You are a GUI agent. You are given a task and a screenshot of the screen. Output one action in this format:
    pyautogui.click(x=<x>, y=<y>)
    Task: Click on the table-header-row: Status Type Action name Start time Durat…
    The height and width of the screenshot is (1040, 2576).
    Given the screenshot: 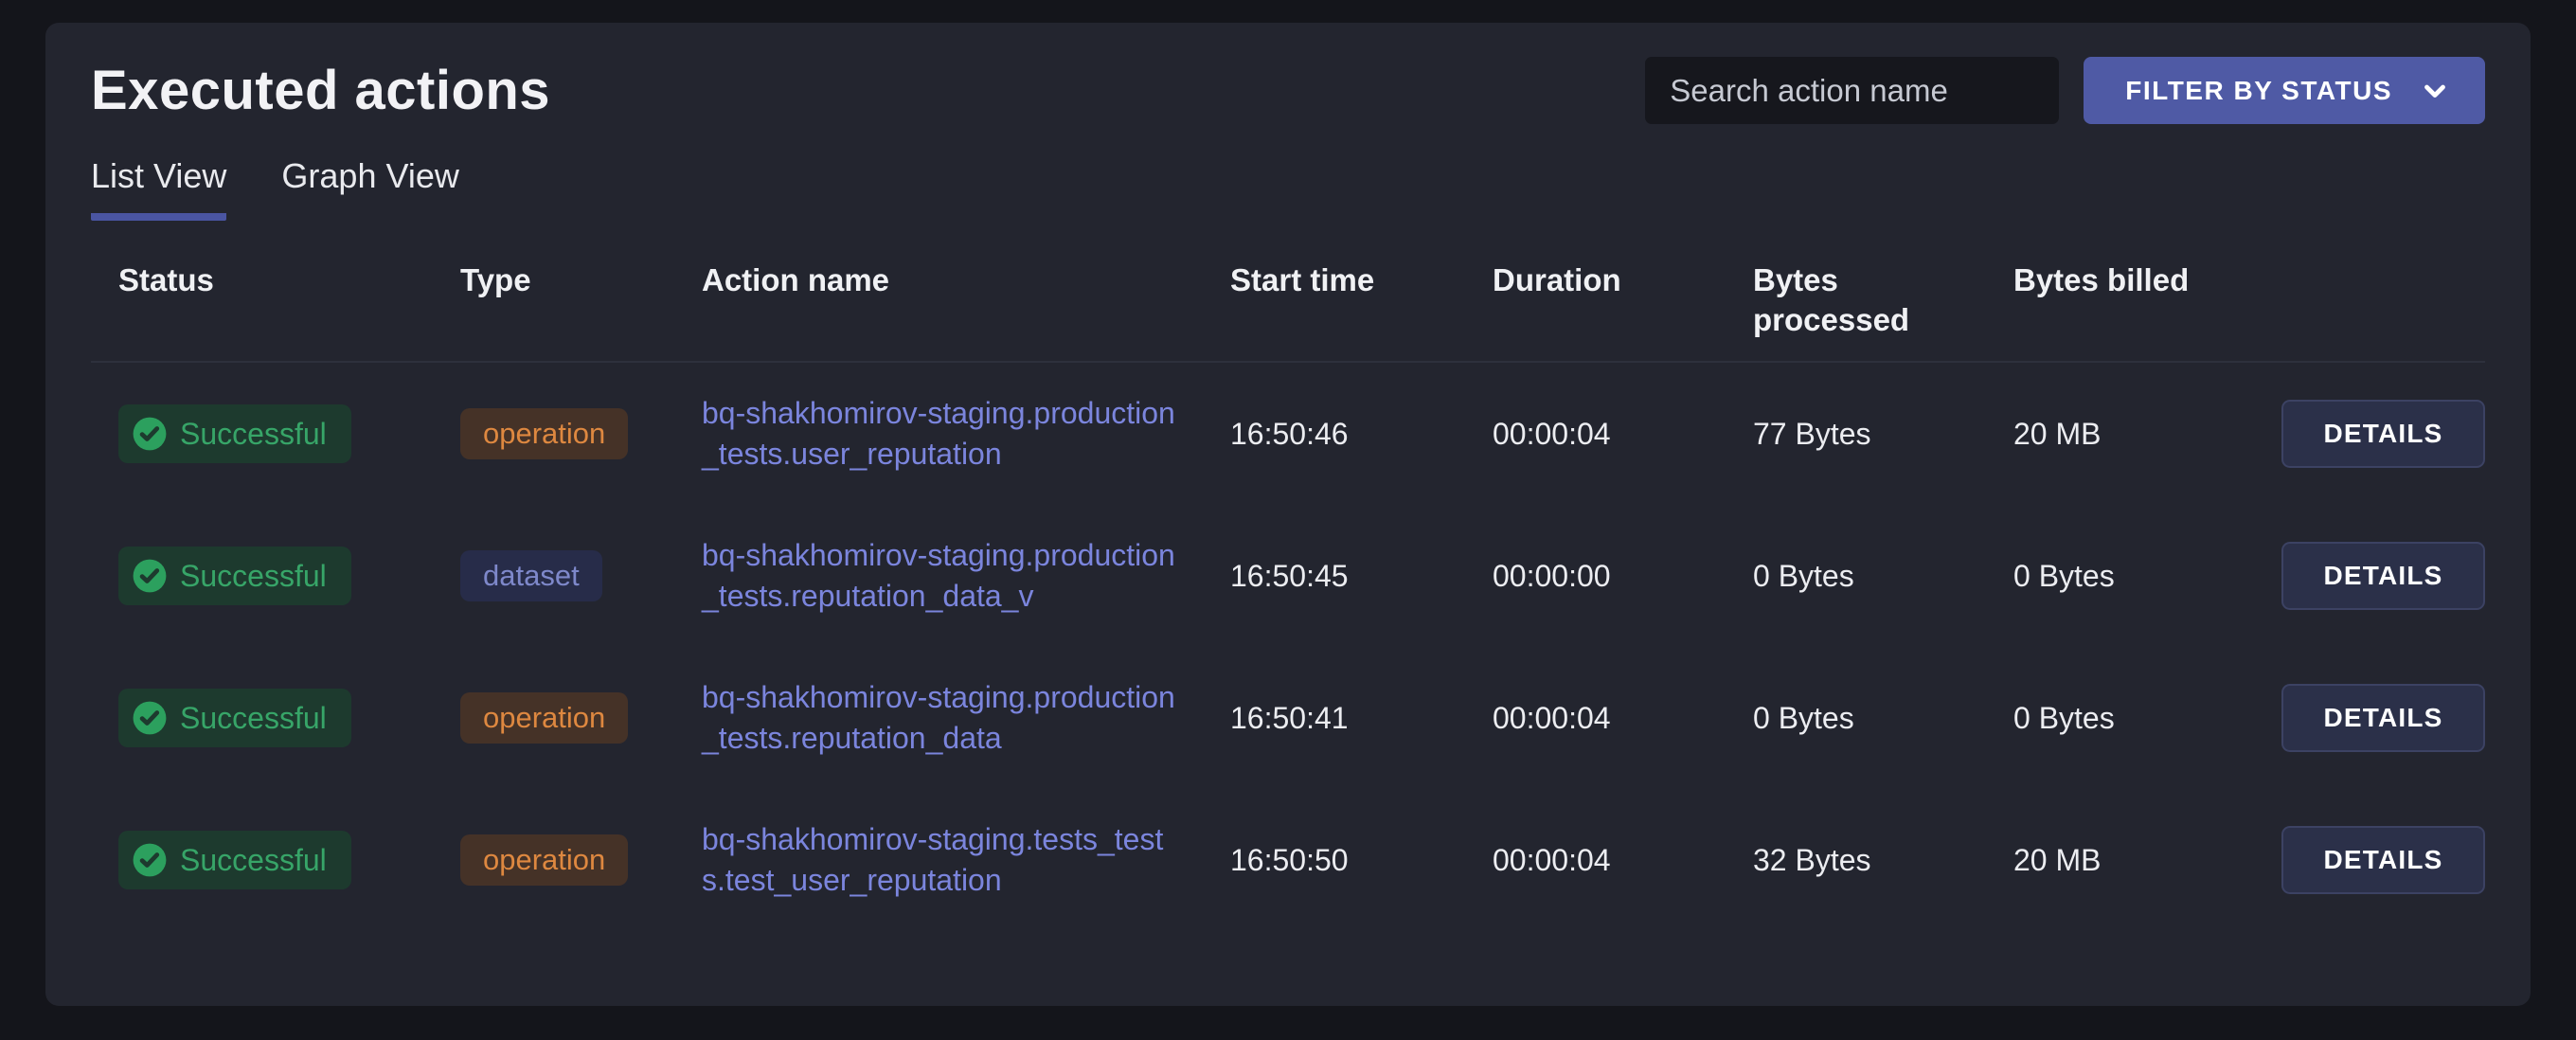 What is the action you would take?
    pyautogui.click(x=1288, y=311)
    